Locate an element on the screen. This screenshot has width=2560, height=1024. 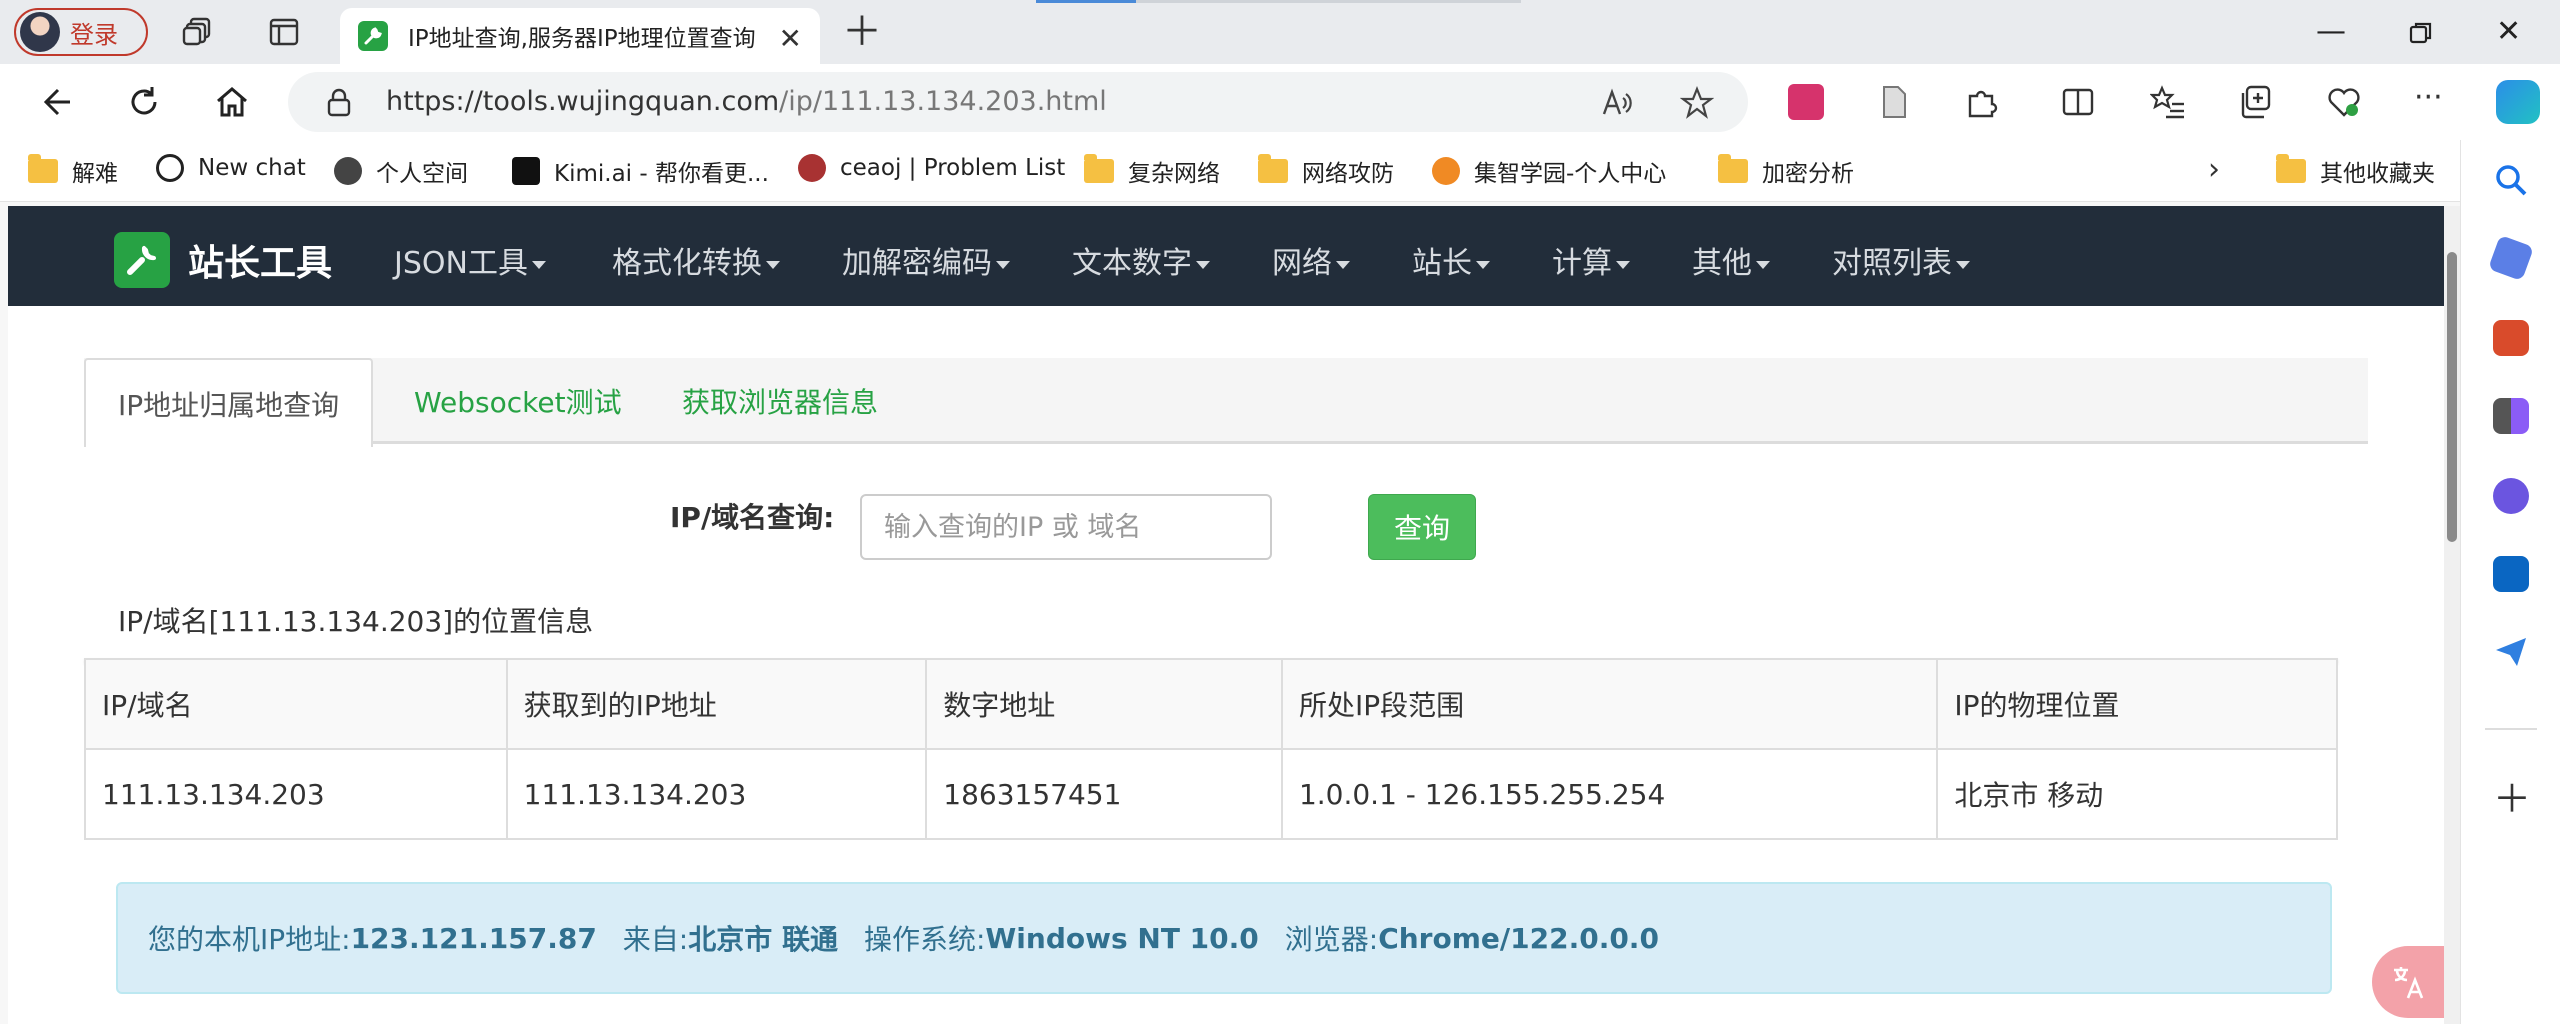
result-title: IP/域名[111.13.134.203]的位置信息 is located at coordinates (356, 621).